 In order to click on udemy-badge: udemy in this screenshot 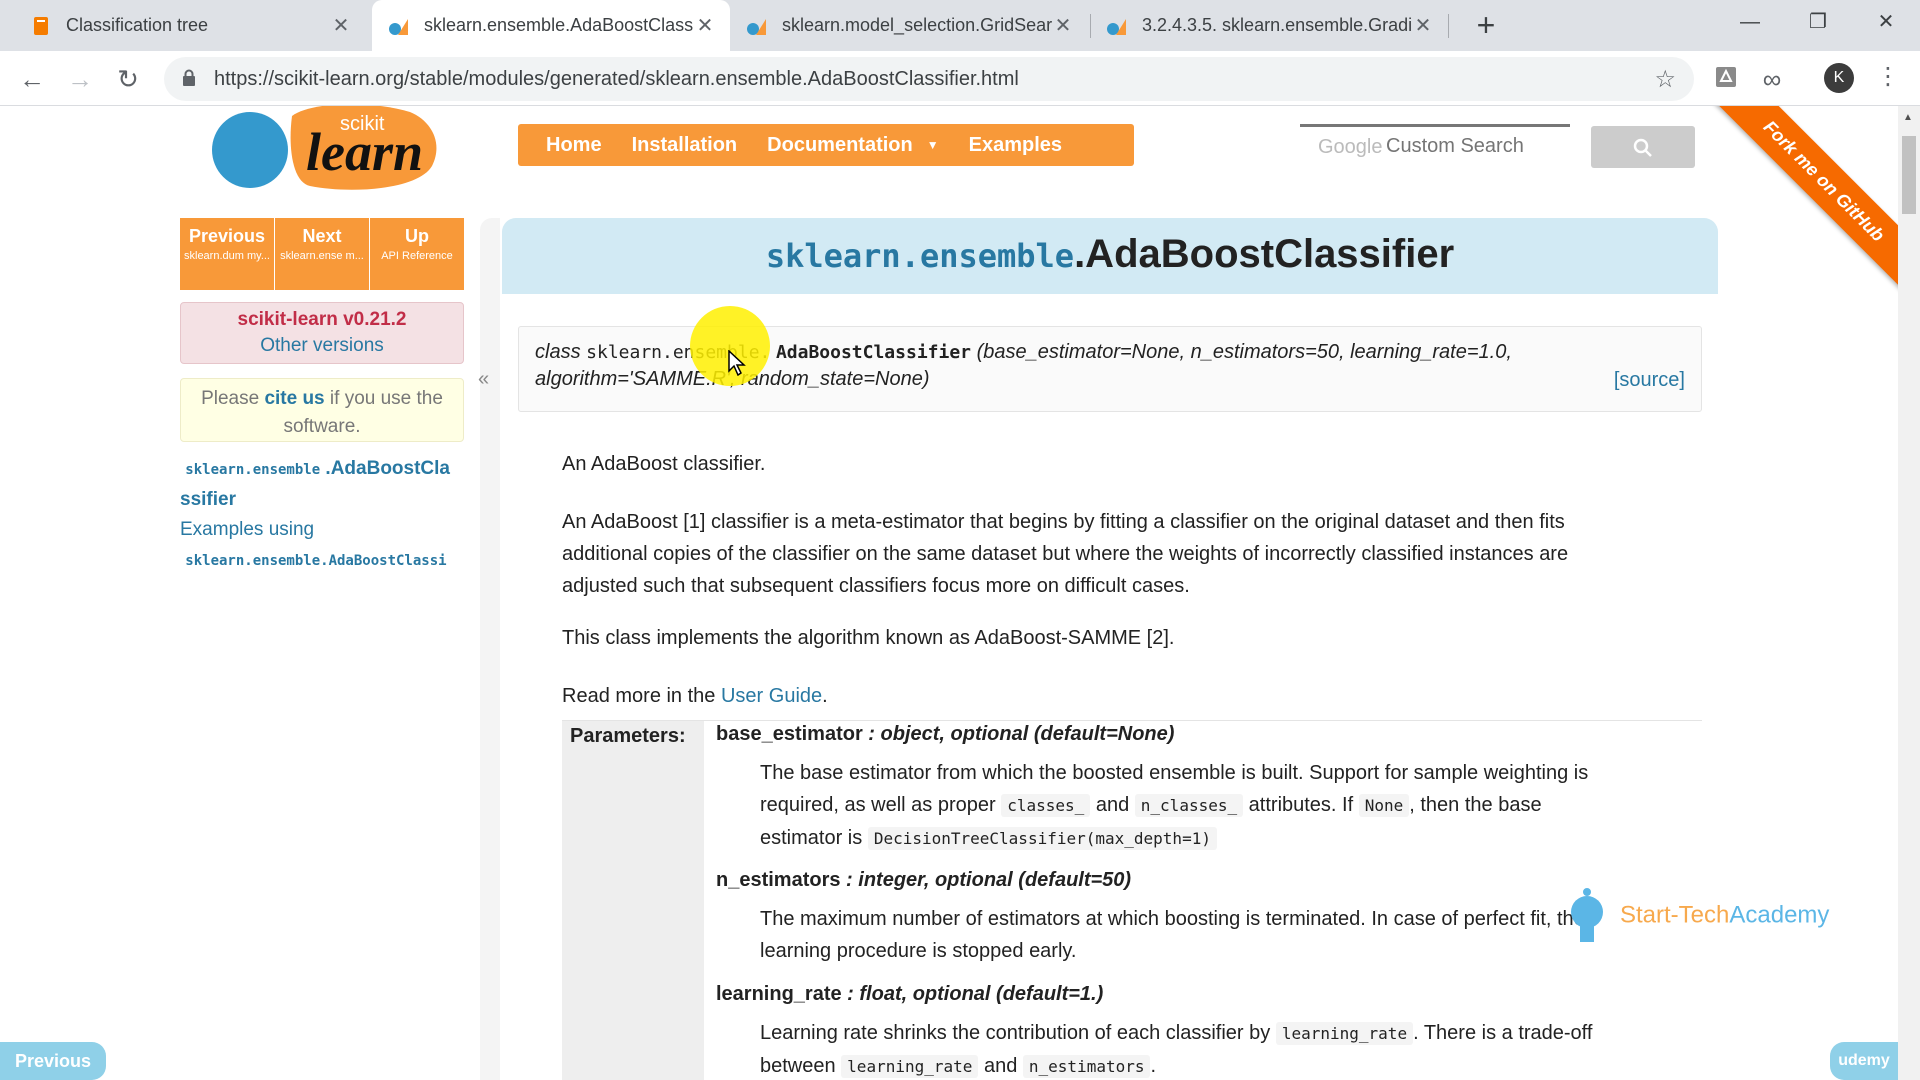, I will do `click(1864, 1061)`.